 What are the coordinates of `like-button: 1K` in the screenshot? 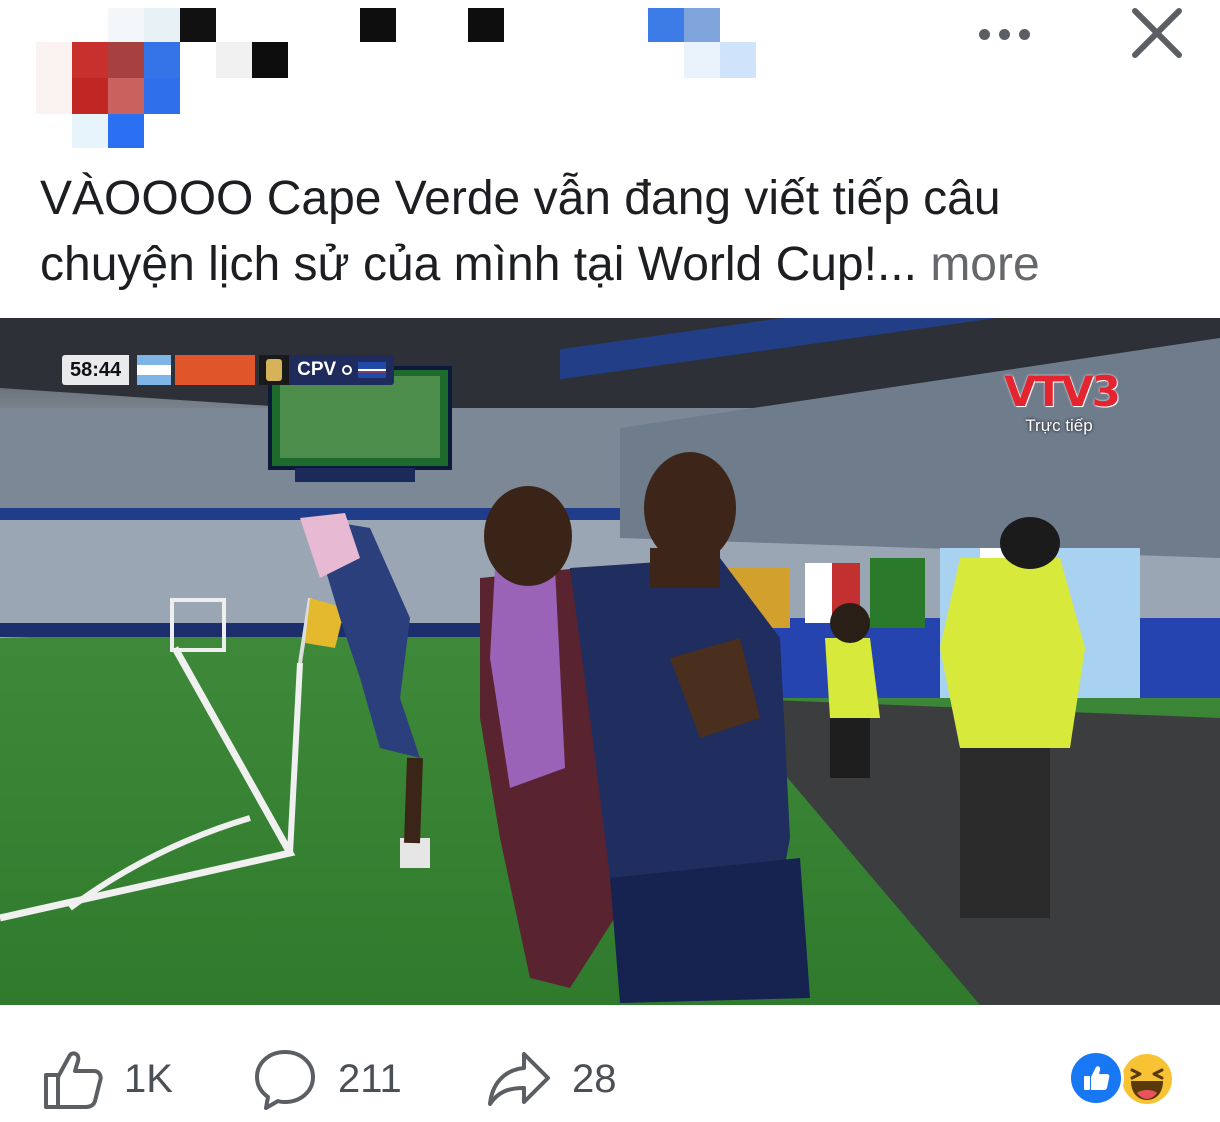 It's located at (106, 1079).